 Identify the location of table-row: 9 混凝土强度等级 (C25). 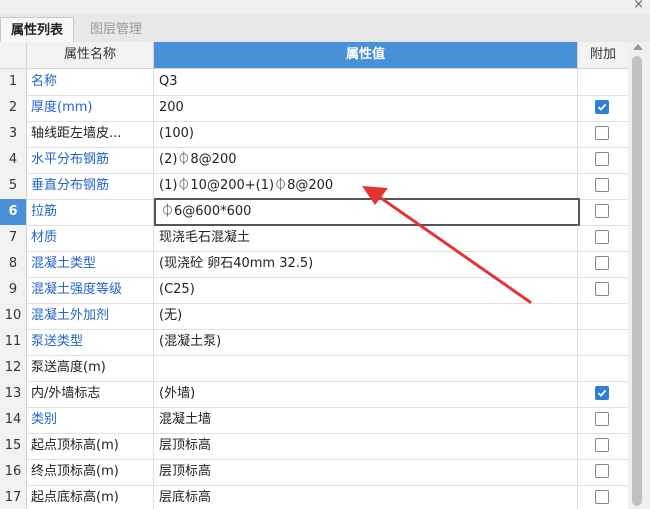
(314, 290).